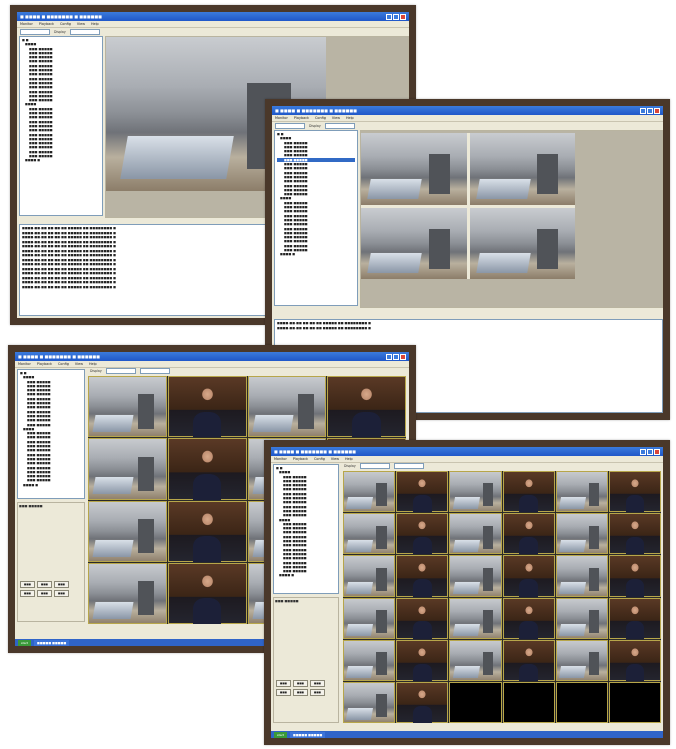 The width and height of the screenshot is (676, 749). I want to click on menu-item: Help, so click(350, 118).